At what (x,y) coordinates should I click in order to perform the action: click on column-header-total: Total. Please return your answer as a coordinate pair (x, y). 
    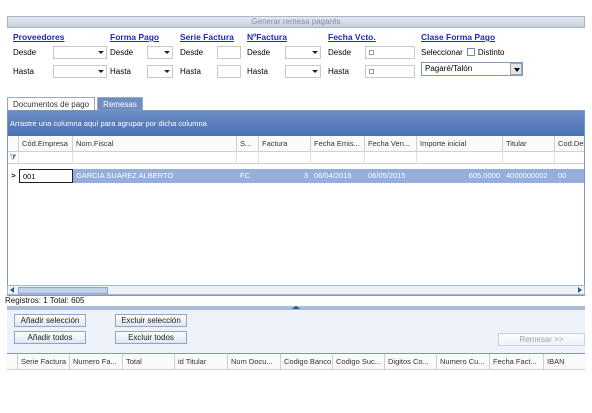
    Looking at the image, I should click on (149, 362).